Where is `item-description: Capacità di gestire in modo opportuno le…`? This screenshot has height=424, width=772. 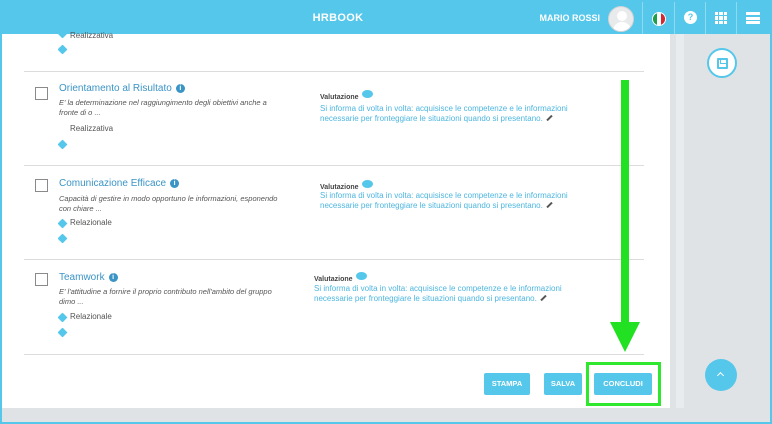 item-description: Capacità di gestire in modo opportuno le… is located at coordinates (168, 203).